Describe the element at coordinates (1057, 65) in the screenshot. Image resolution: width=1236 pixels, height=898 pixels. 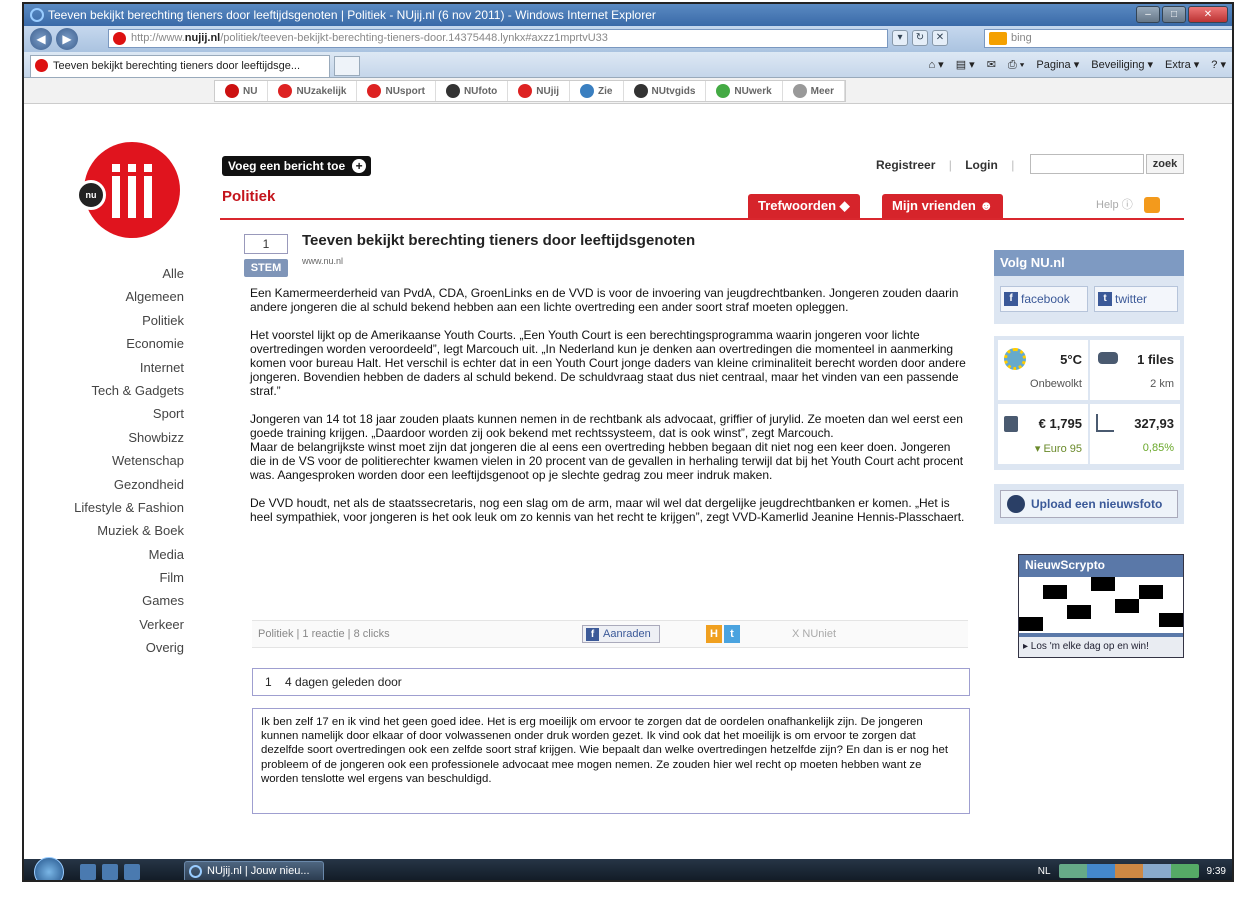
I see `pagina-menu: Pagina ▾` at that location.